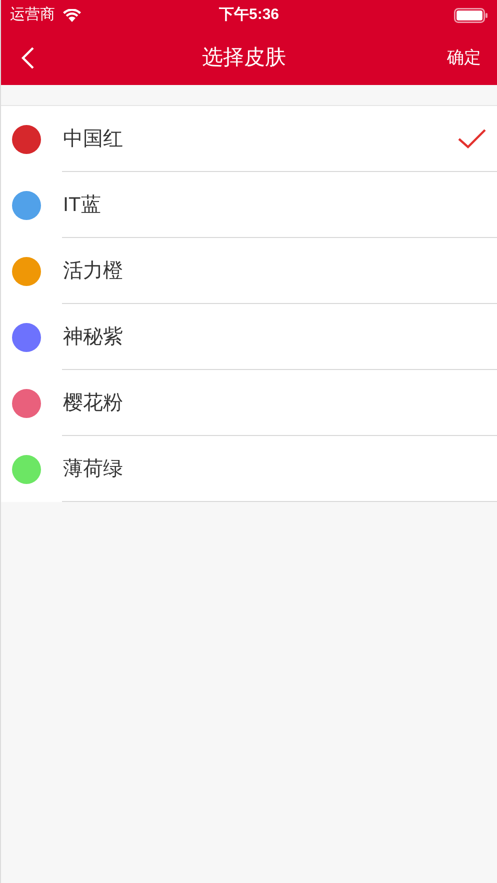 This screenshot has width=497, height=883. What do you see at coordinates (72, 15) in the screenshot?
I see `wifi-icon` at bounding box center [72, 15].